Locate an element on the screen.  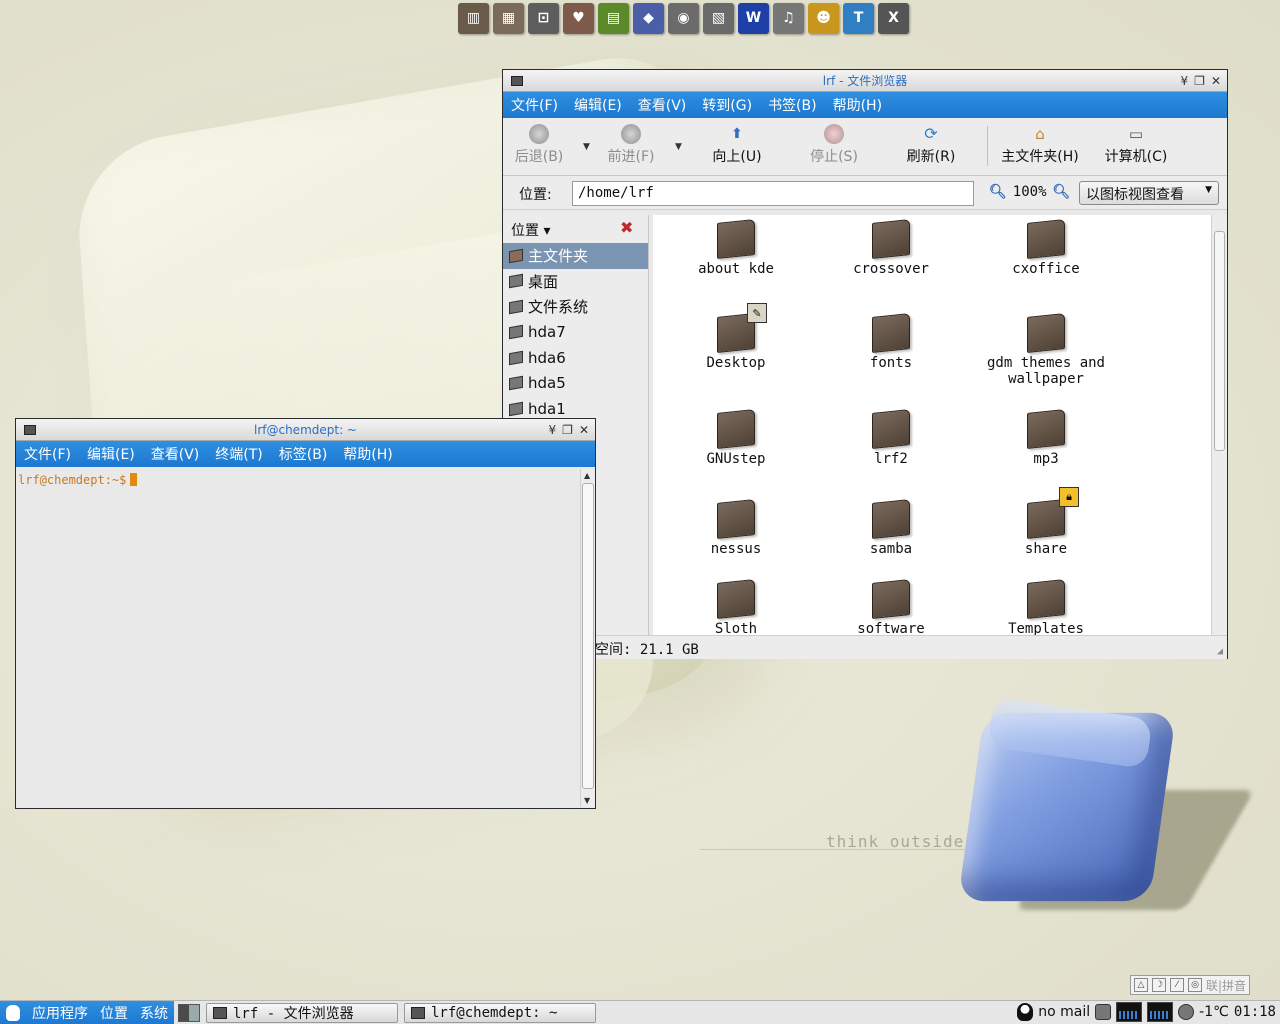
task-file-browser: lrf - 文件浏览器 is located at coordinates (302, 1012).